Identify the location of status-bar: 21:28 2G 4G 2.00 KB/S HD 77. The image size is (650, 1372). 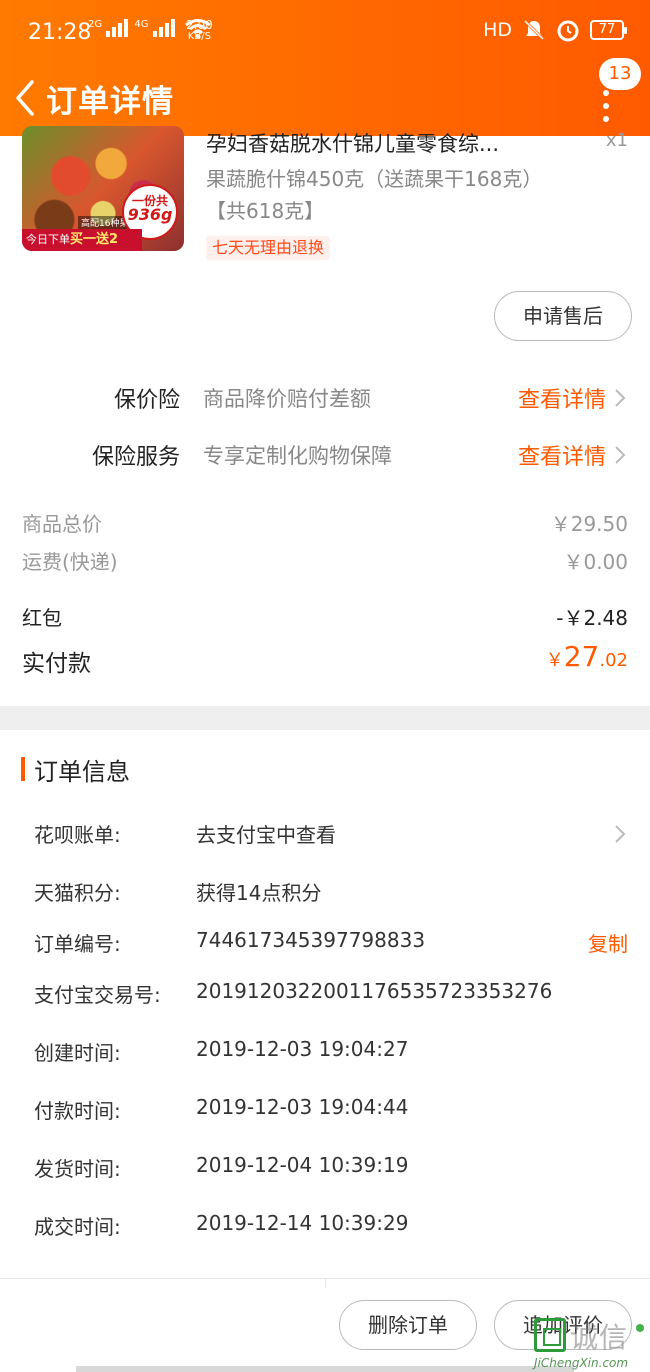
(325, 31).